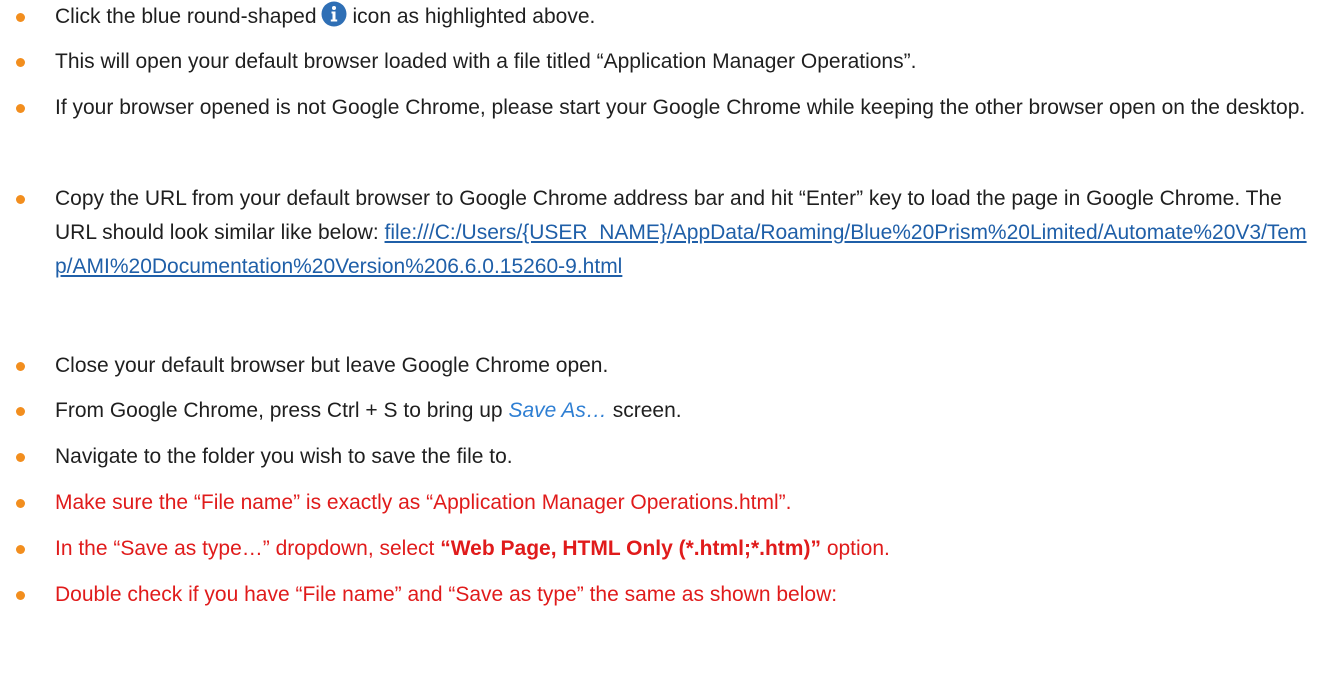 The width and height of the screenshot is (1331, 673). What do you see at coordinates (858, 548) in the screenshot?
I see `step-9-text-after: option.` at bounding box center [858, 548].